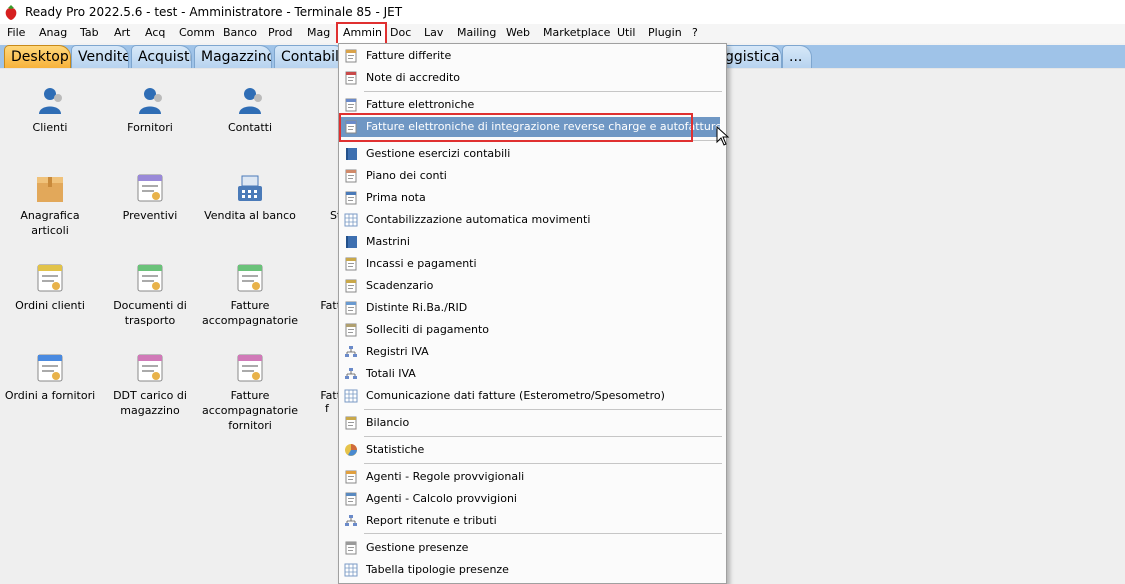  Describe the element at coordinates (417, 547) in the screenshot. I see `menu-item-label: Gestione presenze` at that location.